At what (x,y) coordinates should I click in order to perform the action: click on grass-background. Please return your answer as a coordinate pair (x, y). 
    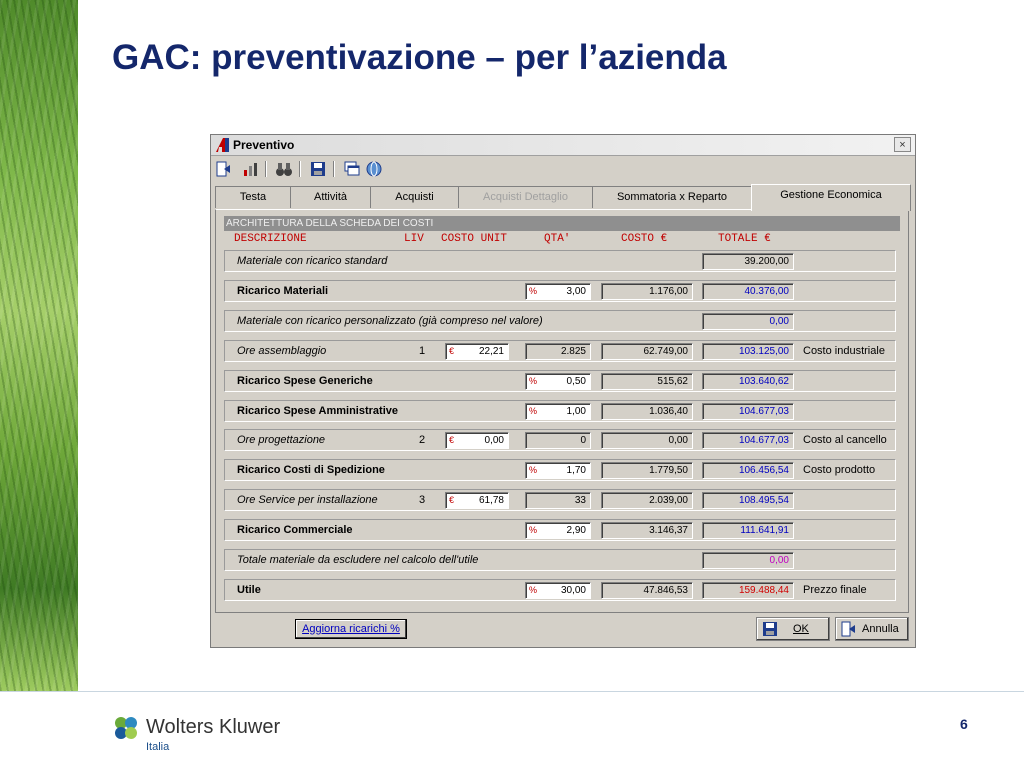
    Looking at the image, I should click on (39, 346).